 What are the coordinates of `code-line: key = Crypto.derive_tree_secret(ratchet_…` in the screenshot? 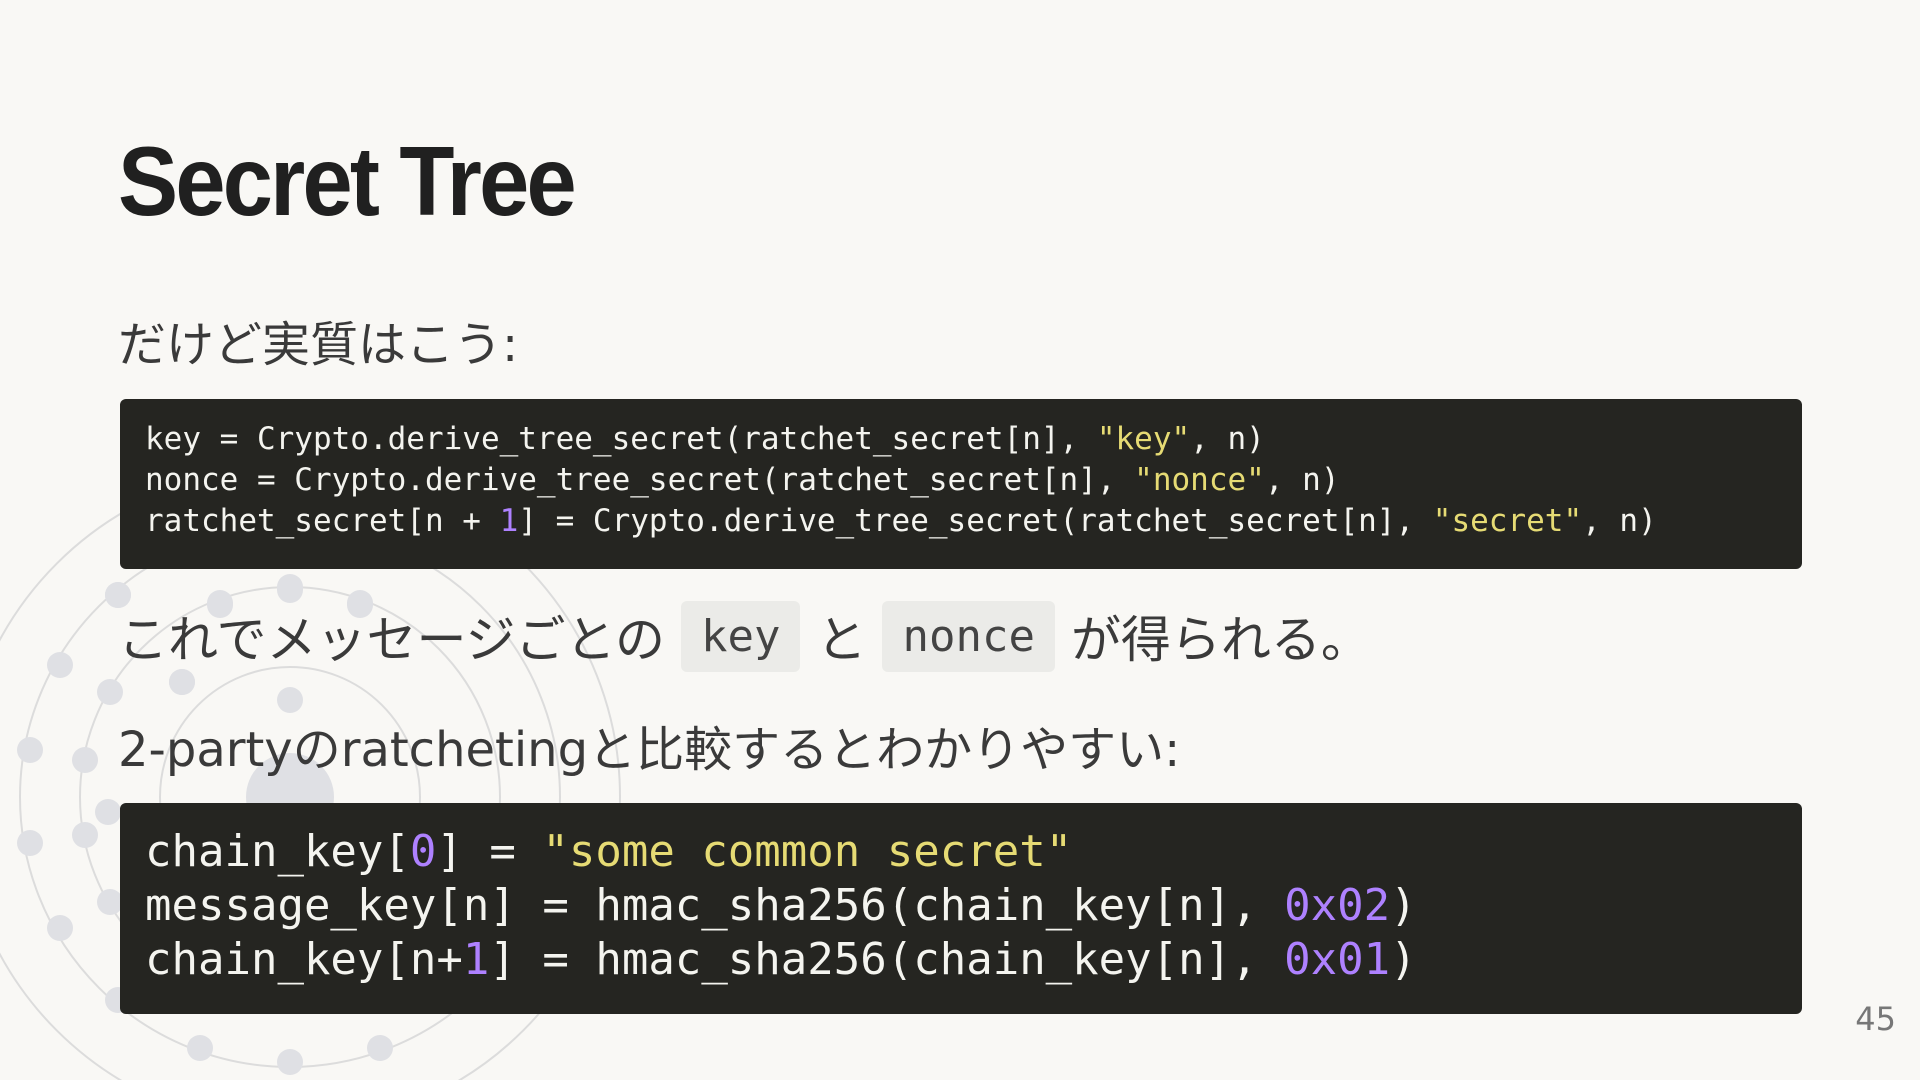 It's located at (961, 439).